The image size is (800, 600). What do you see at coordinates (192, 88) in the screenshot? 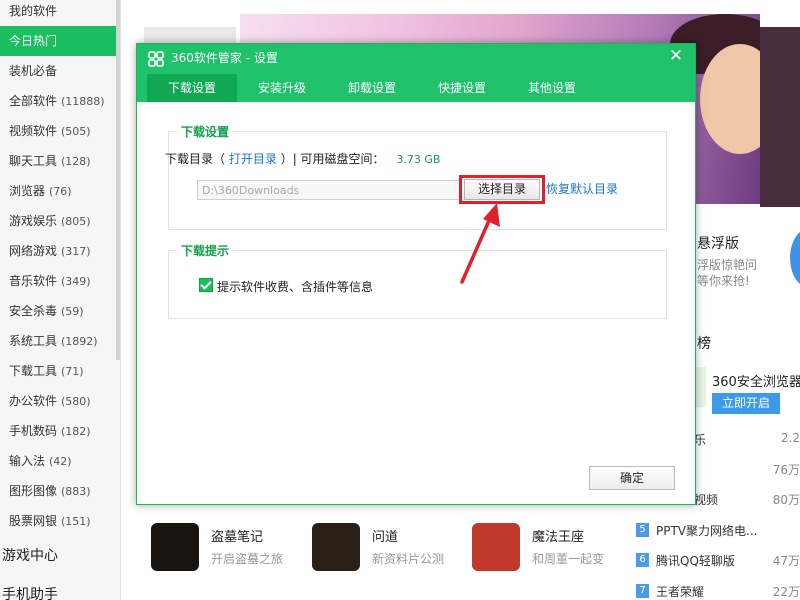
I see `tab-download-settings: 下载设置` at bounding box center [192, 88].